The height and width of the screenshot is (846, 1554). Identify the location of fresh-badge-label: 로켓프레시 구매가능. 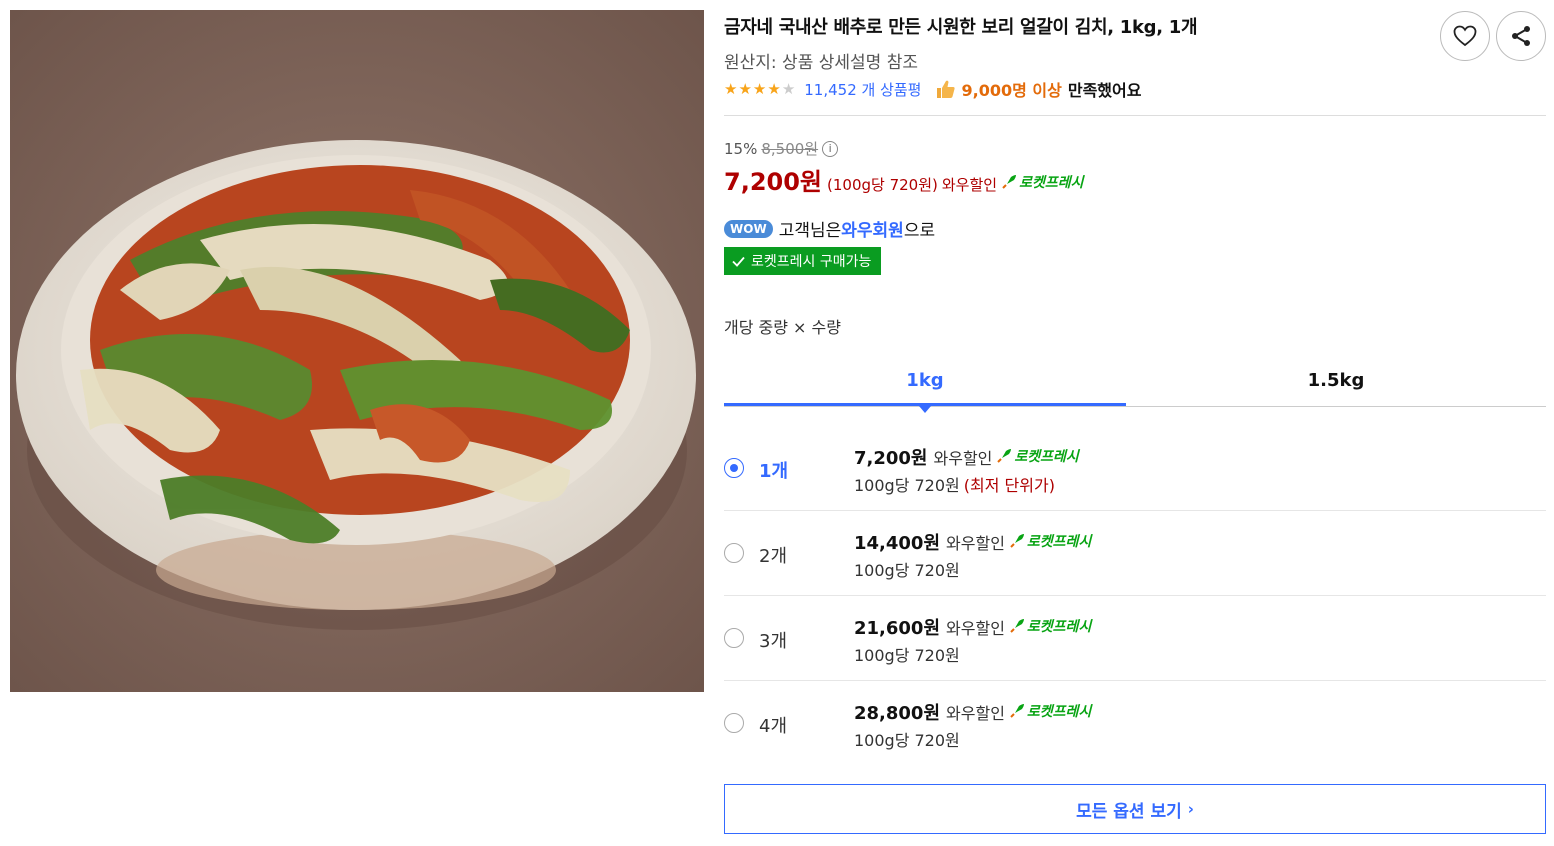
(811, 262).